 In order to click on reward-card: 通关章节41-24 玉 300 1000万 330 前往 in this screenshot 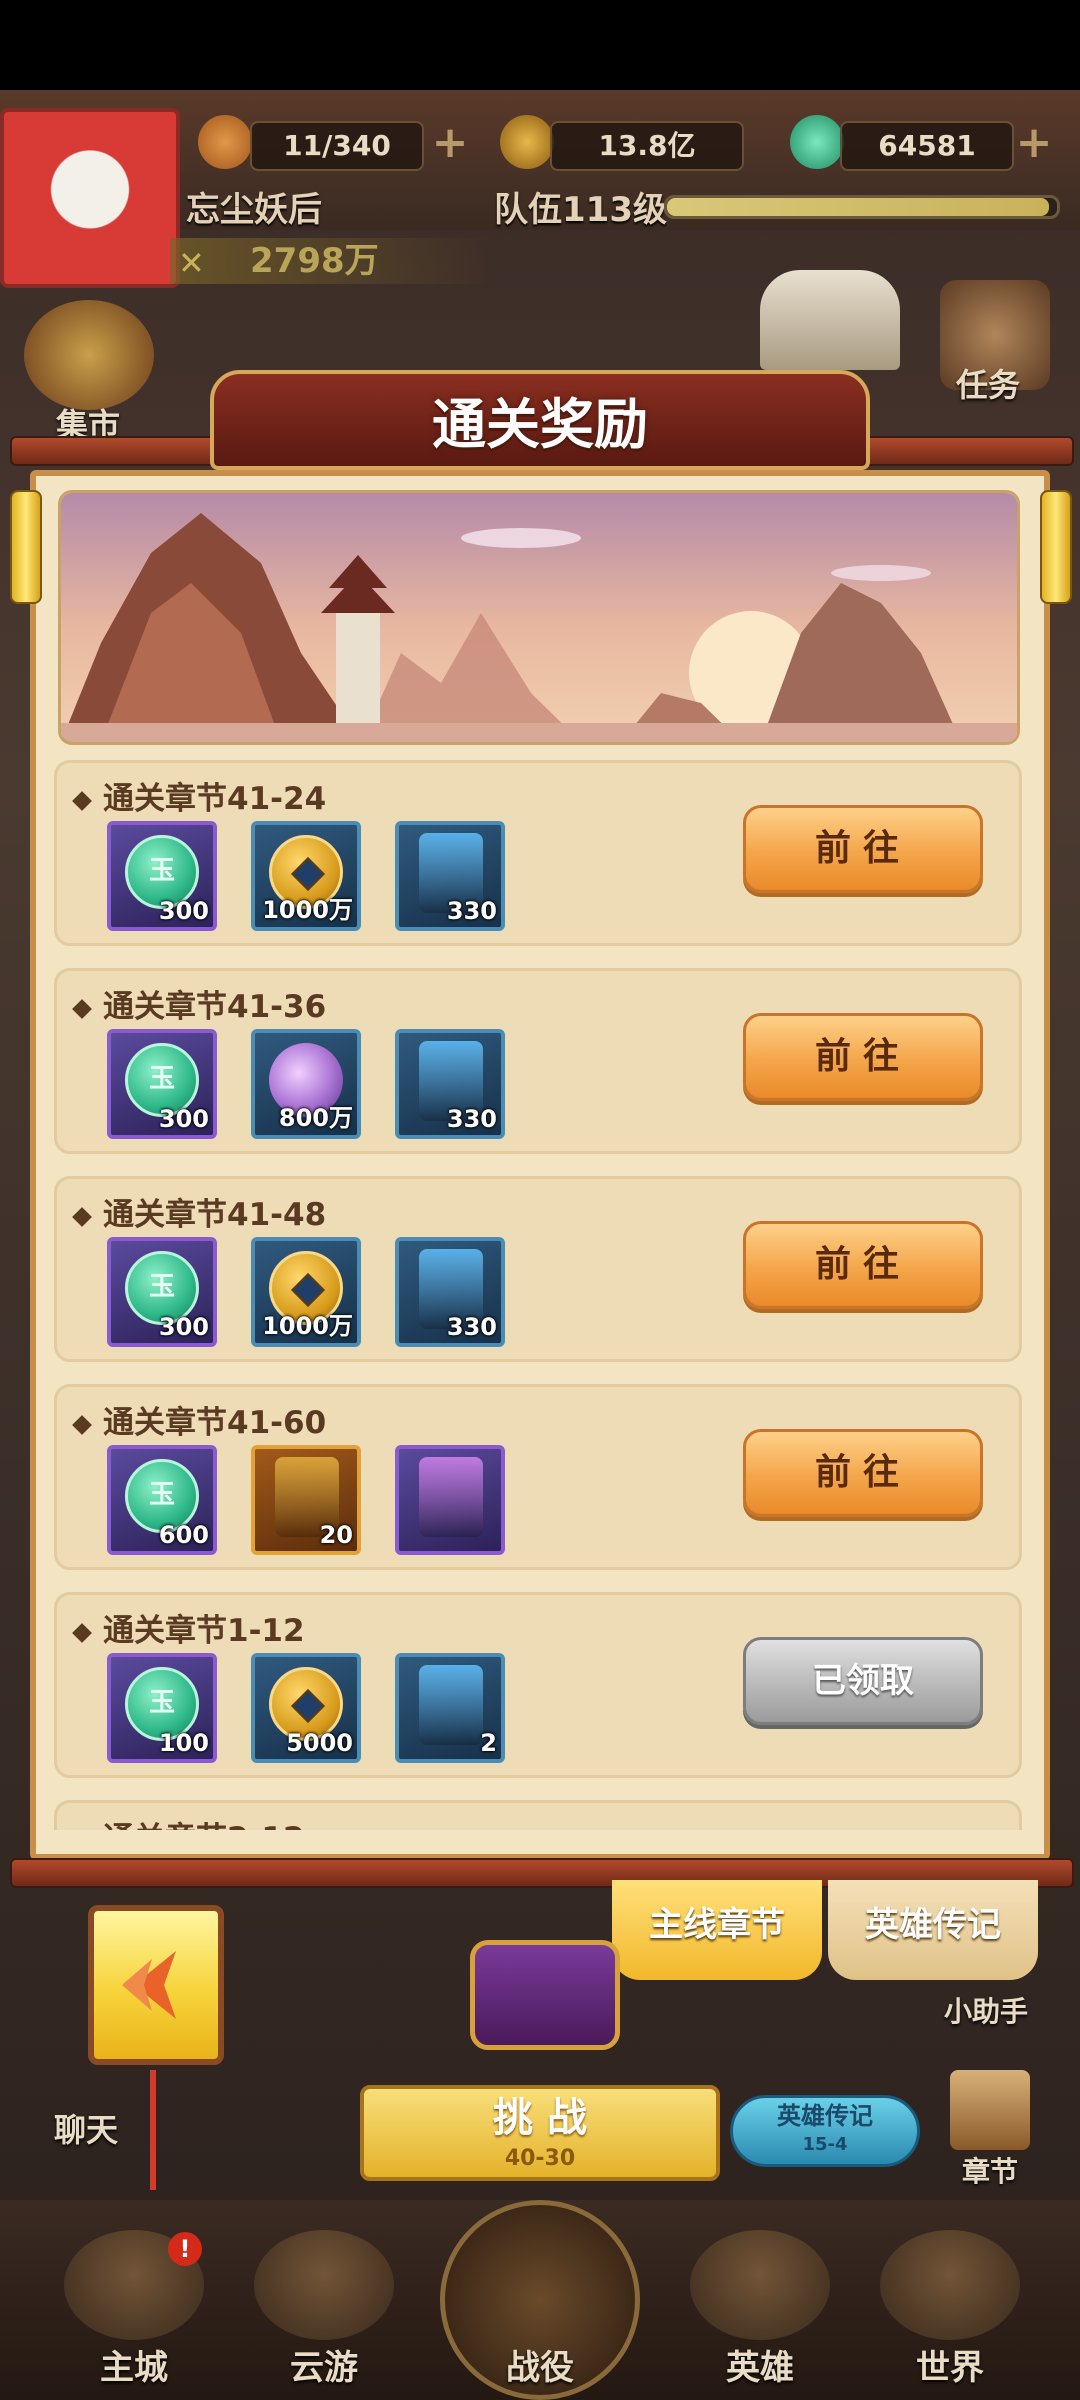, I will do `click(538, 853)`.